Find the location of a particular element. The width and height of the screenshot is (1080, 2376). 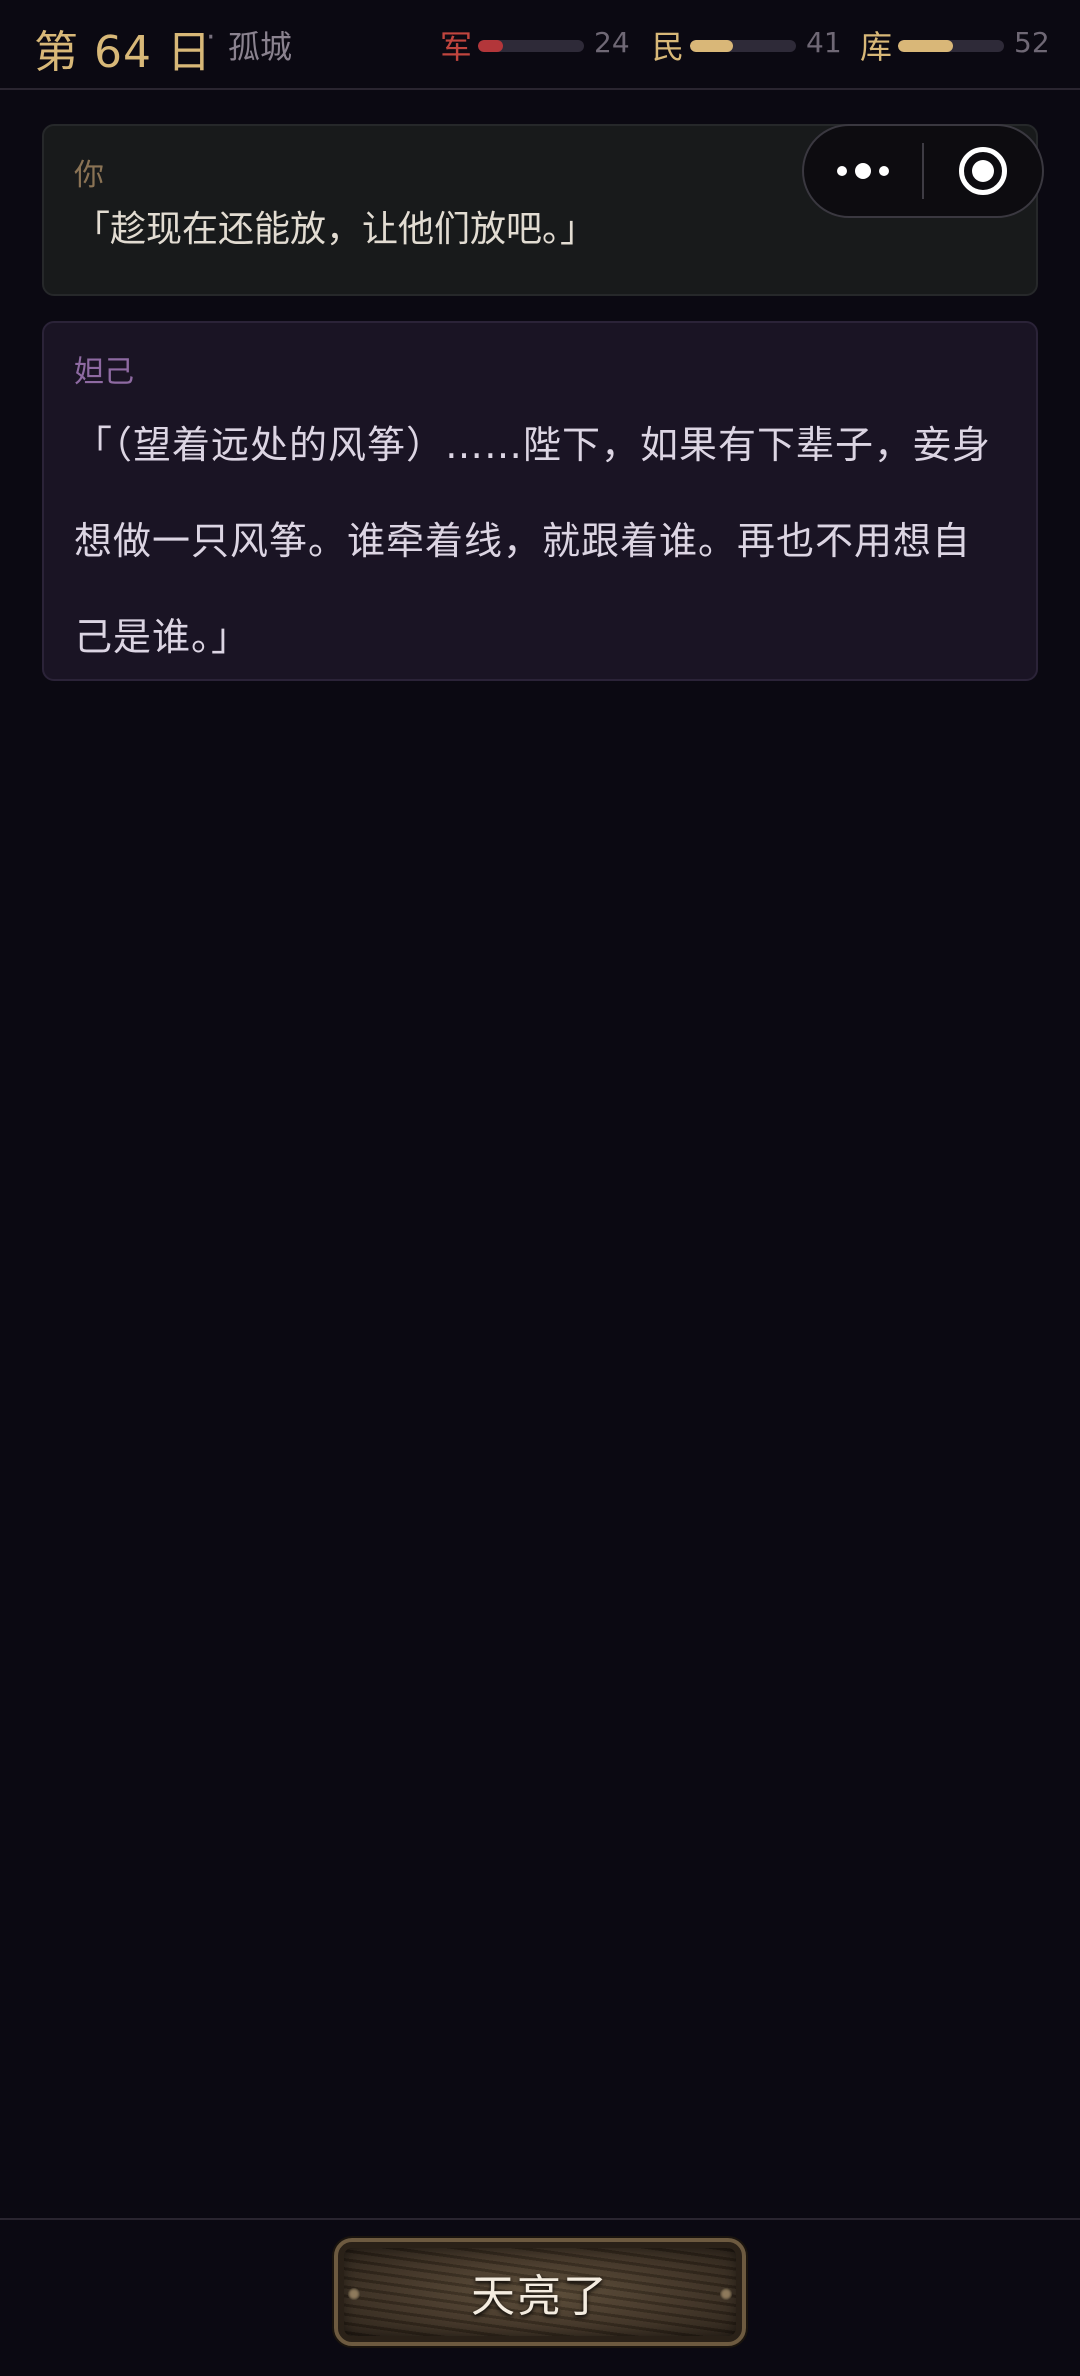

capsule-menu is located at coordinates (923, 171).